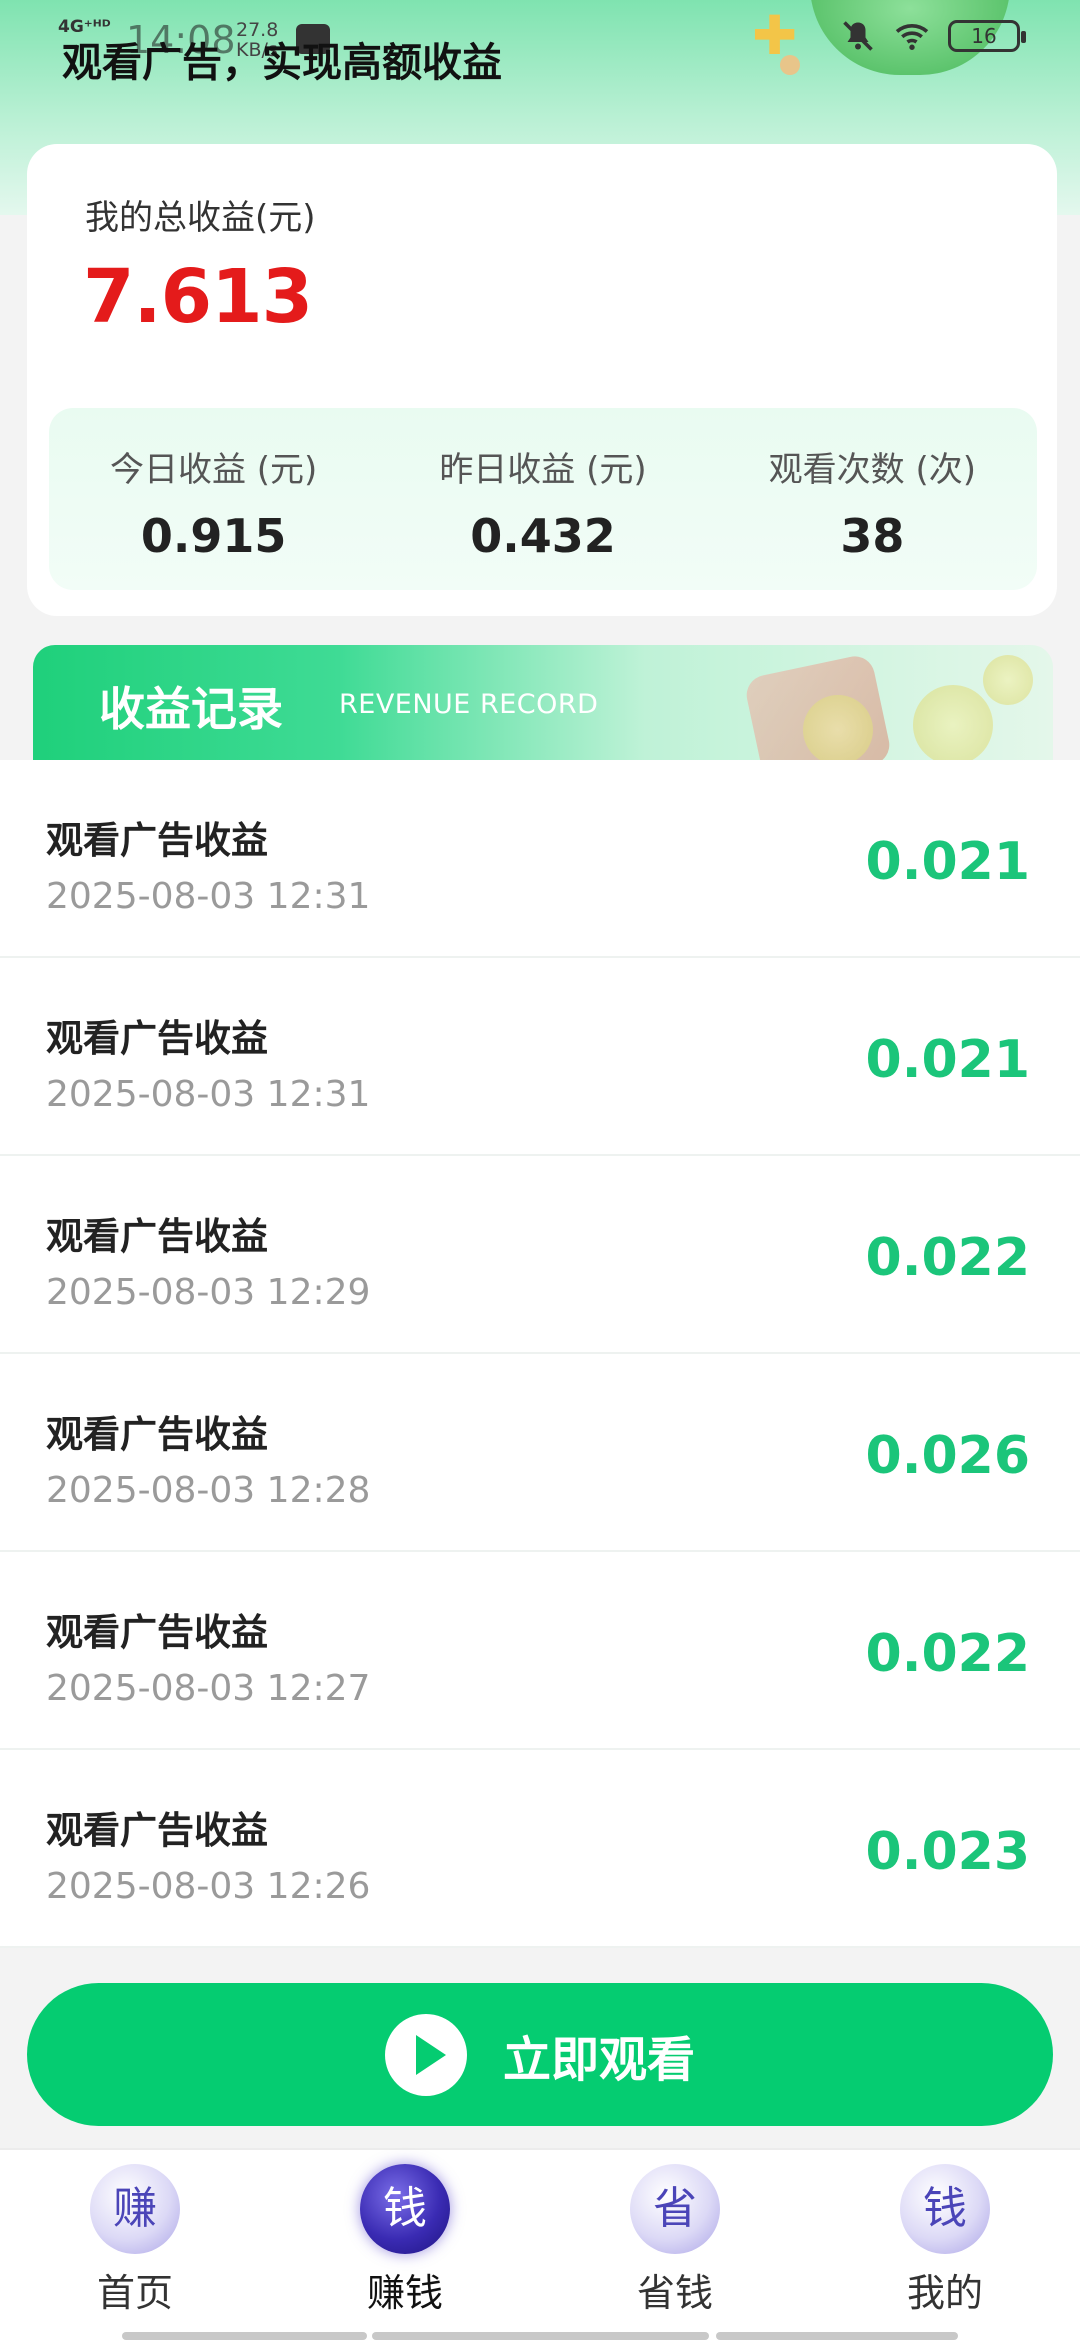  Describe the element at coordinates (208, 1292) in the screenshot. I see `record-item-time: 2025-08-03 12:29` at that location.